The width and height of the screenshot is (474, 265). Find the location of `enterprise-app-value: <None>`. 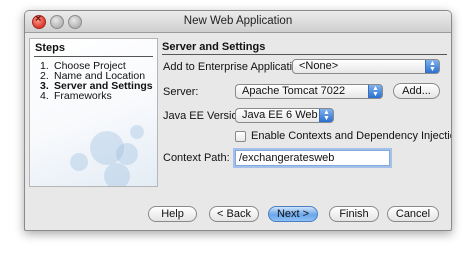

enterprise-app-value: <None> is located at coordinates (319, 66).